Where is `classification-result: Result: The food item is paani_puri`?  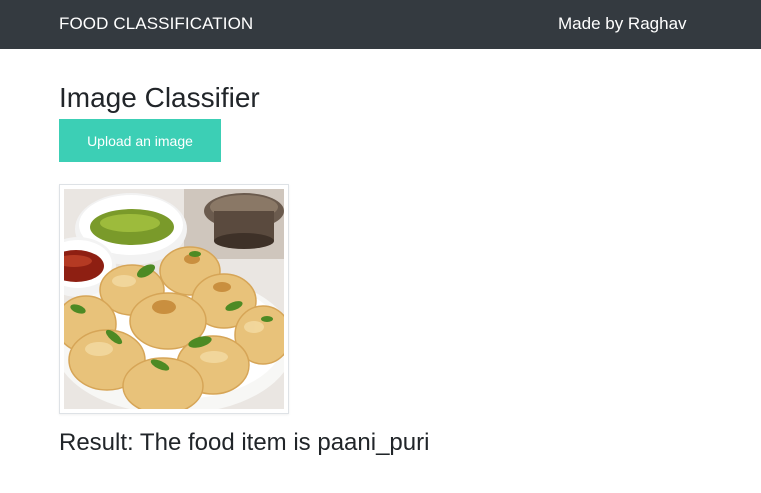
classification-result: Result: The food item is paani_puri is located at coordinates (244, 442).